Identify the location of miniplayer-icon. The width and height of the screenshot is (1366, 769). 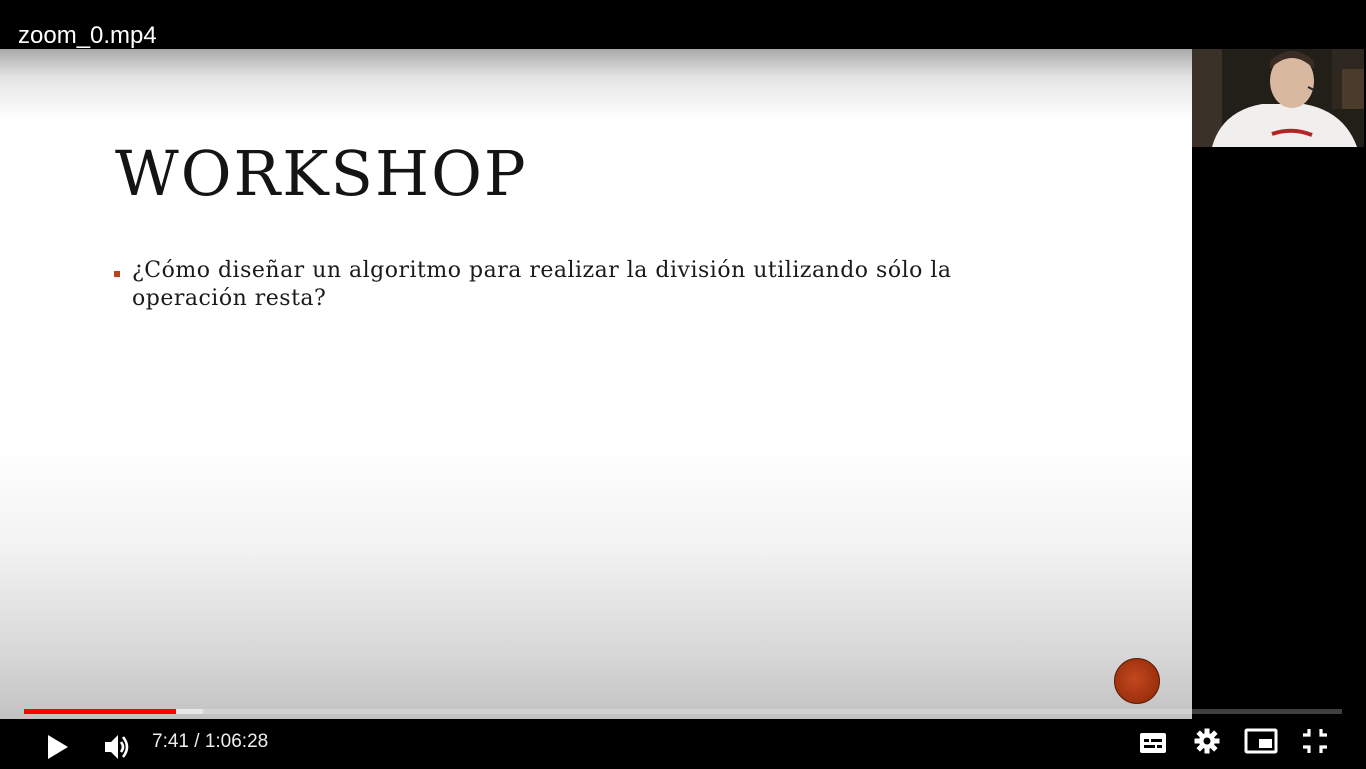
(1261, 741).